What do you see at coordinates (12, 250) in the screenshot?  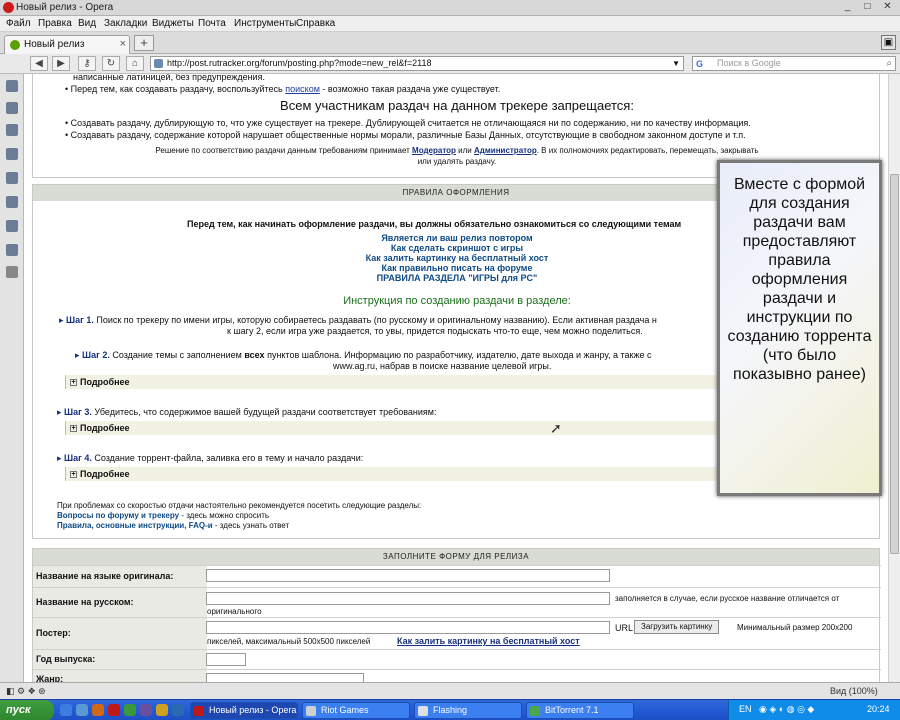 I see `history-panel-icon` at bounding box center [12, 250].